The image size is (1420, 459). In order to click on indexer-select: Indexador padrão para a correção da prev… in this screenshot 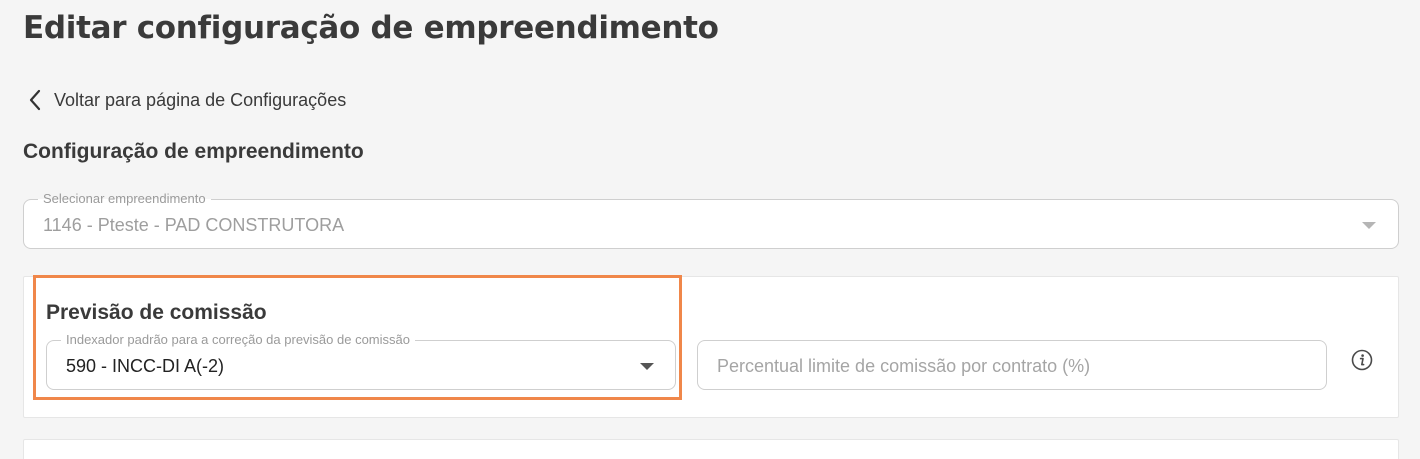, I will do `click(361, 361)`.